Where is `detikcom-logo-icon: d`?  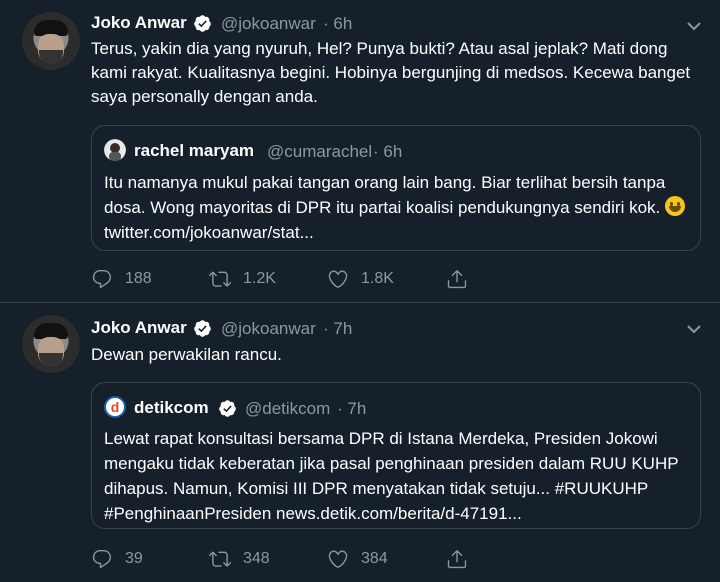
detikcom-logo-icon: d is located at coordinates (115, 407).